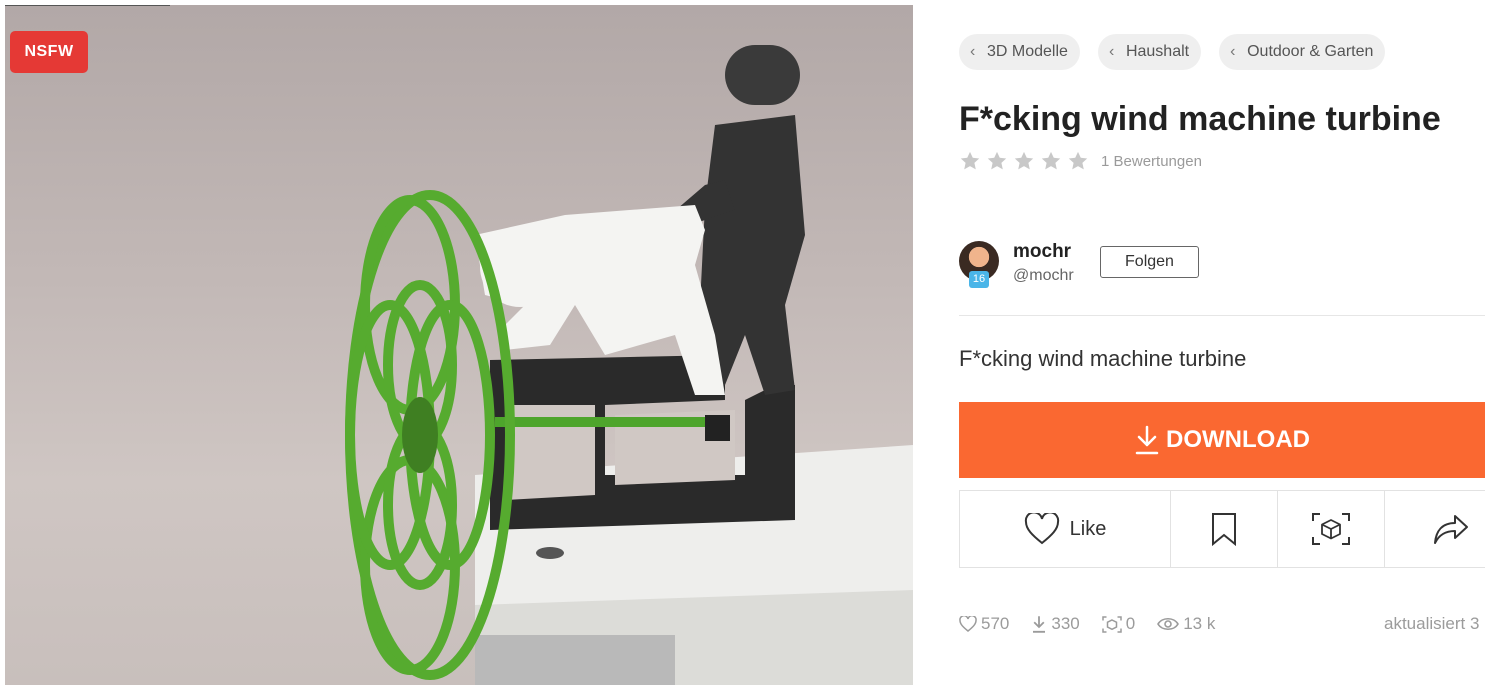  Describe the element at coordinates (1302, 52) in the screenshot. I see `breadcrumb-outdoor-garten: ‹ Outdoor & Garten` at that location.